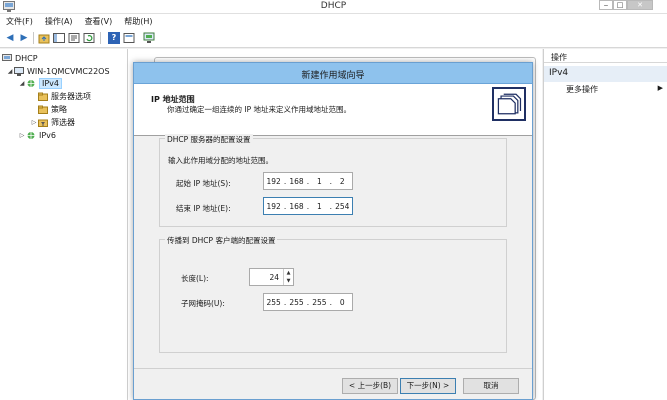 Image resolution: width=667 pixels, height=400 pixels. Describe the element at coordinates (342, 181) in the screenshot. I see `ip-octet: 2` at that location.